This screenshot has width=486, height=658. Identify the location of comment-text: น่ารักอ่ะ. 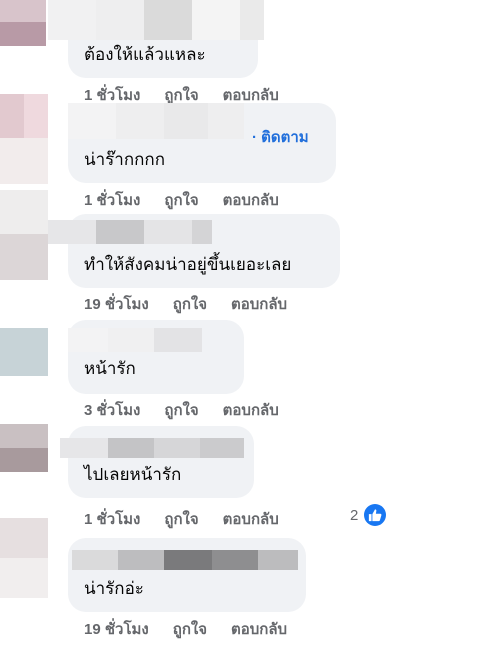
(114, 588).